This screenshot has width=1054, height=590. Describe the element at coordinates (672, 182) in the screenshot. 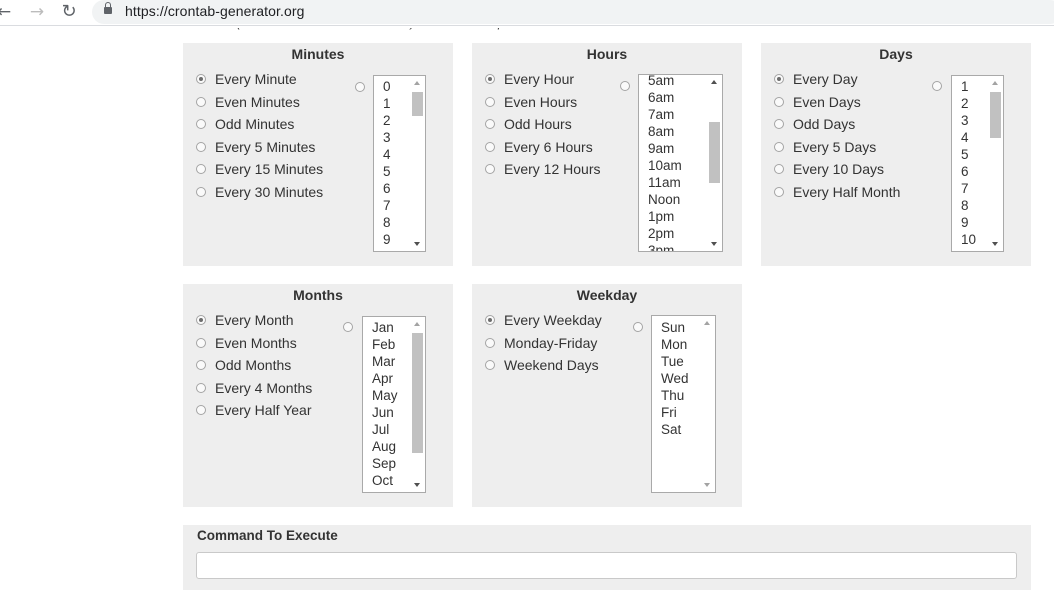

I see `hours-list-option: 11am` at that location.